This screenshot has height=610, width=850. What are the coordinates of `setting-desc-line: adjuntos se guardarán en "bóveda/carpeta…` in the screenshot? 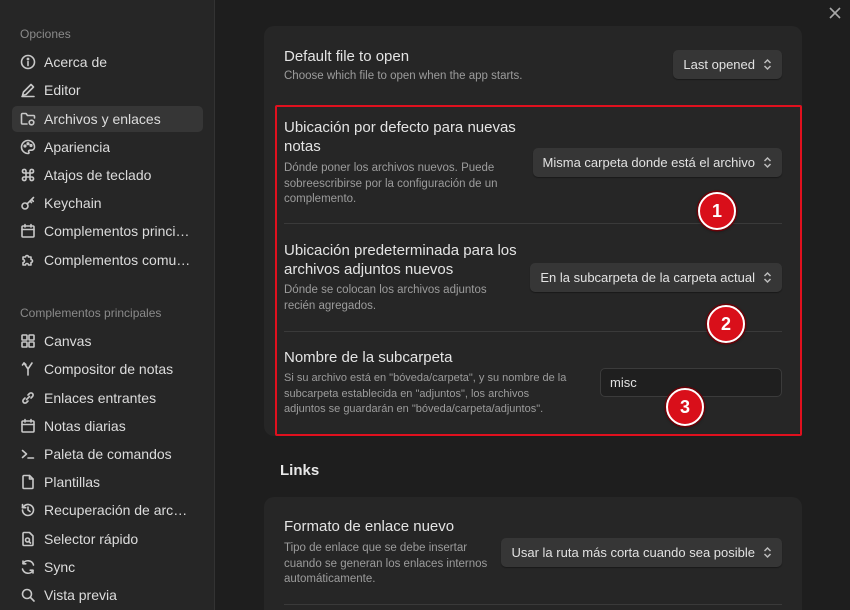 It's located at (414, 409).